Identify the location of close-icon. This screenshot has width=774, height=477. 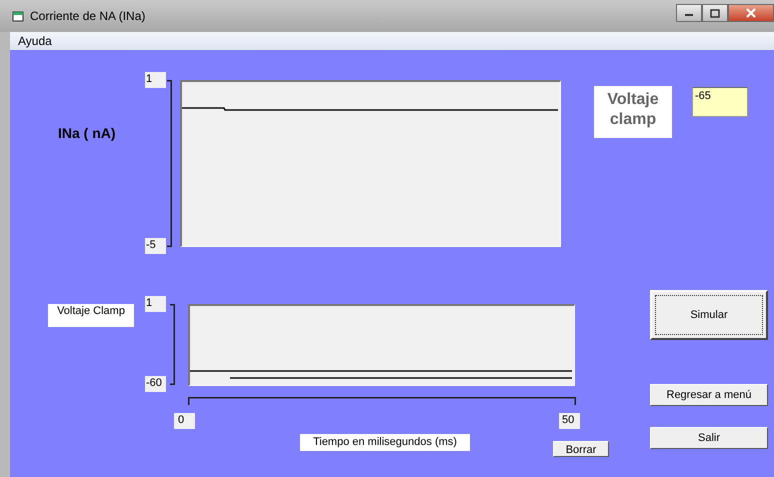
(751, 13).